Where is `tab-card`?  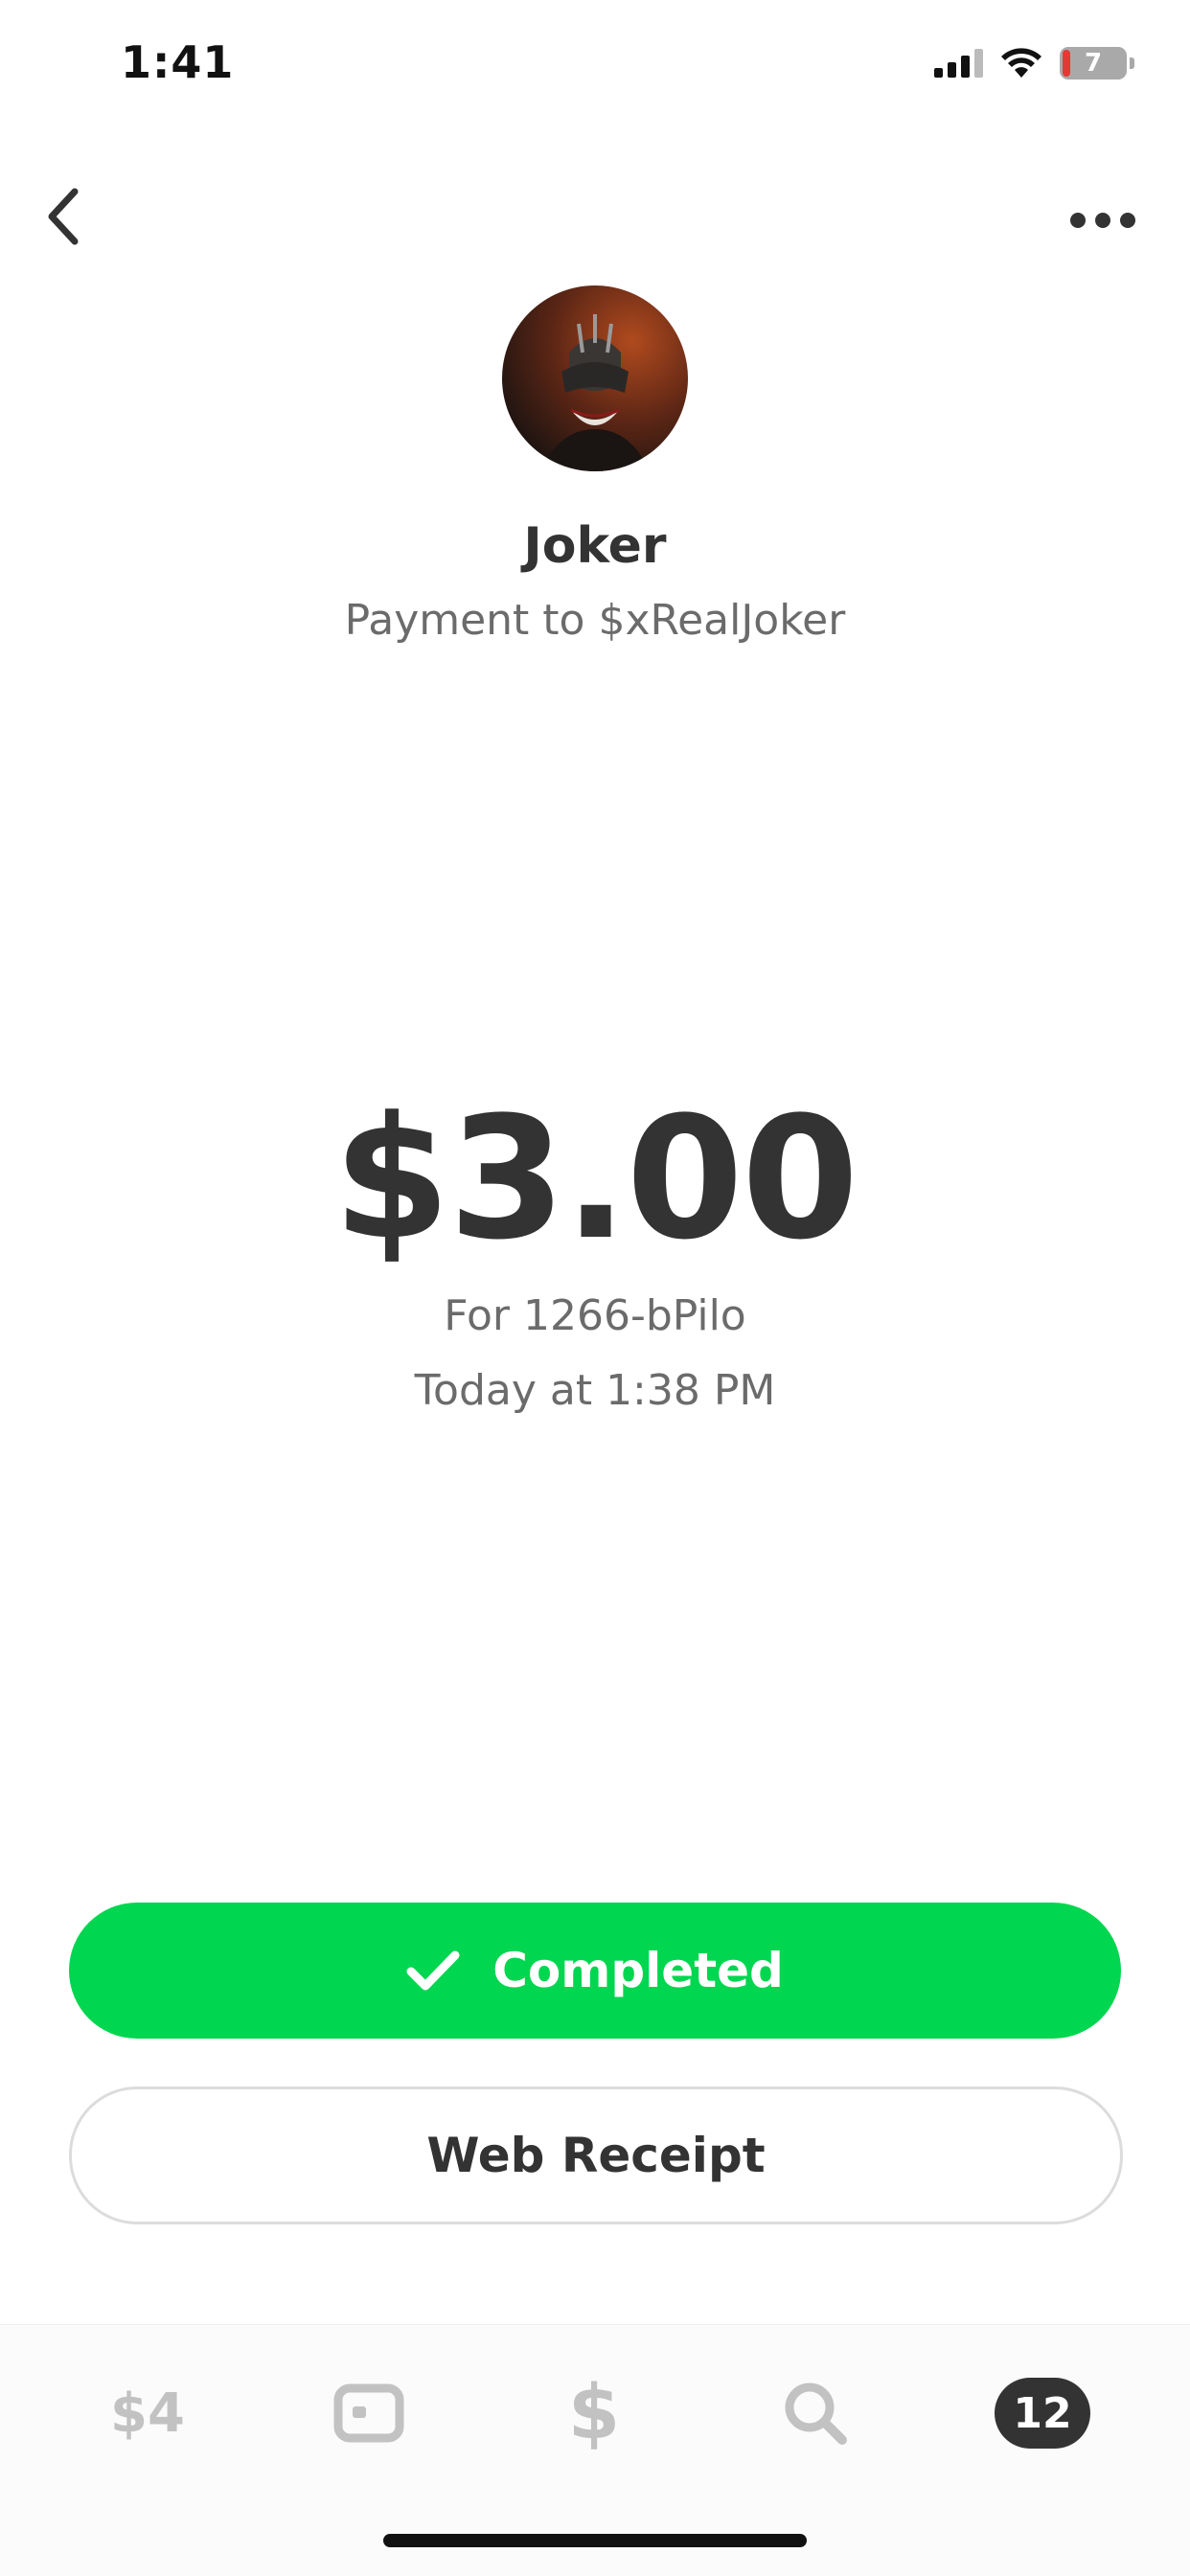 tab-card is located at coordinates (369, 2413).